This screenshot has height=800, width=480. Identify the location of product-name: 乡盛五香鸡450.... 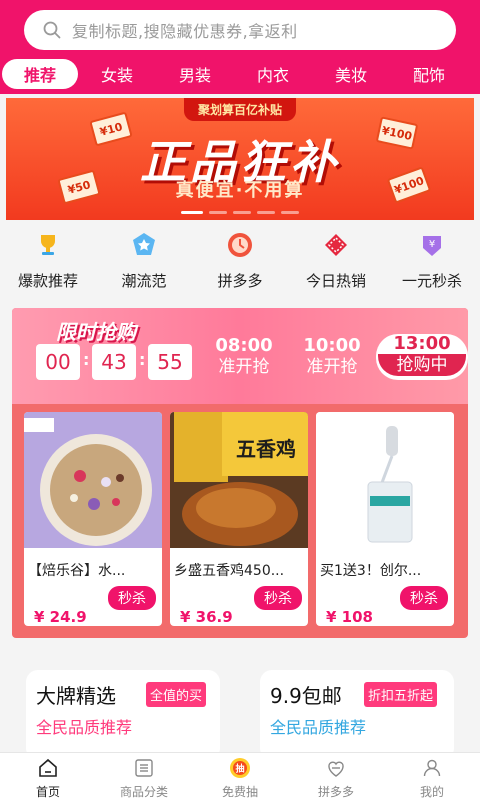
(229, 571).